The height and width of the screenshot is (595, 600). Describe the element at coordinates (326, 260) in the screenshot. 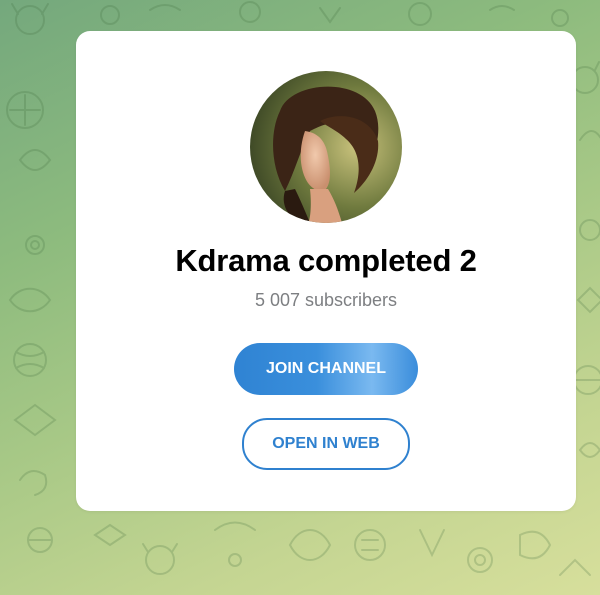

I see `channel-title: Kdrama completed 2` at that location.